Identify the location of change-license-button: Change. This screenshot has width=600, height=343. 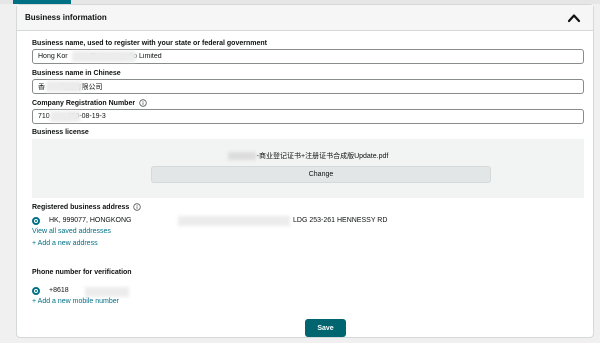
(321, 174).